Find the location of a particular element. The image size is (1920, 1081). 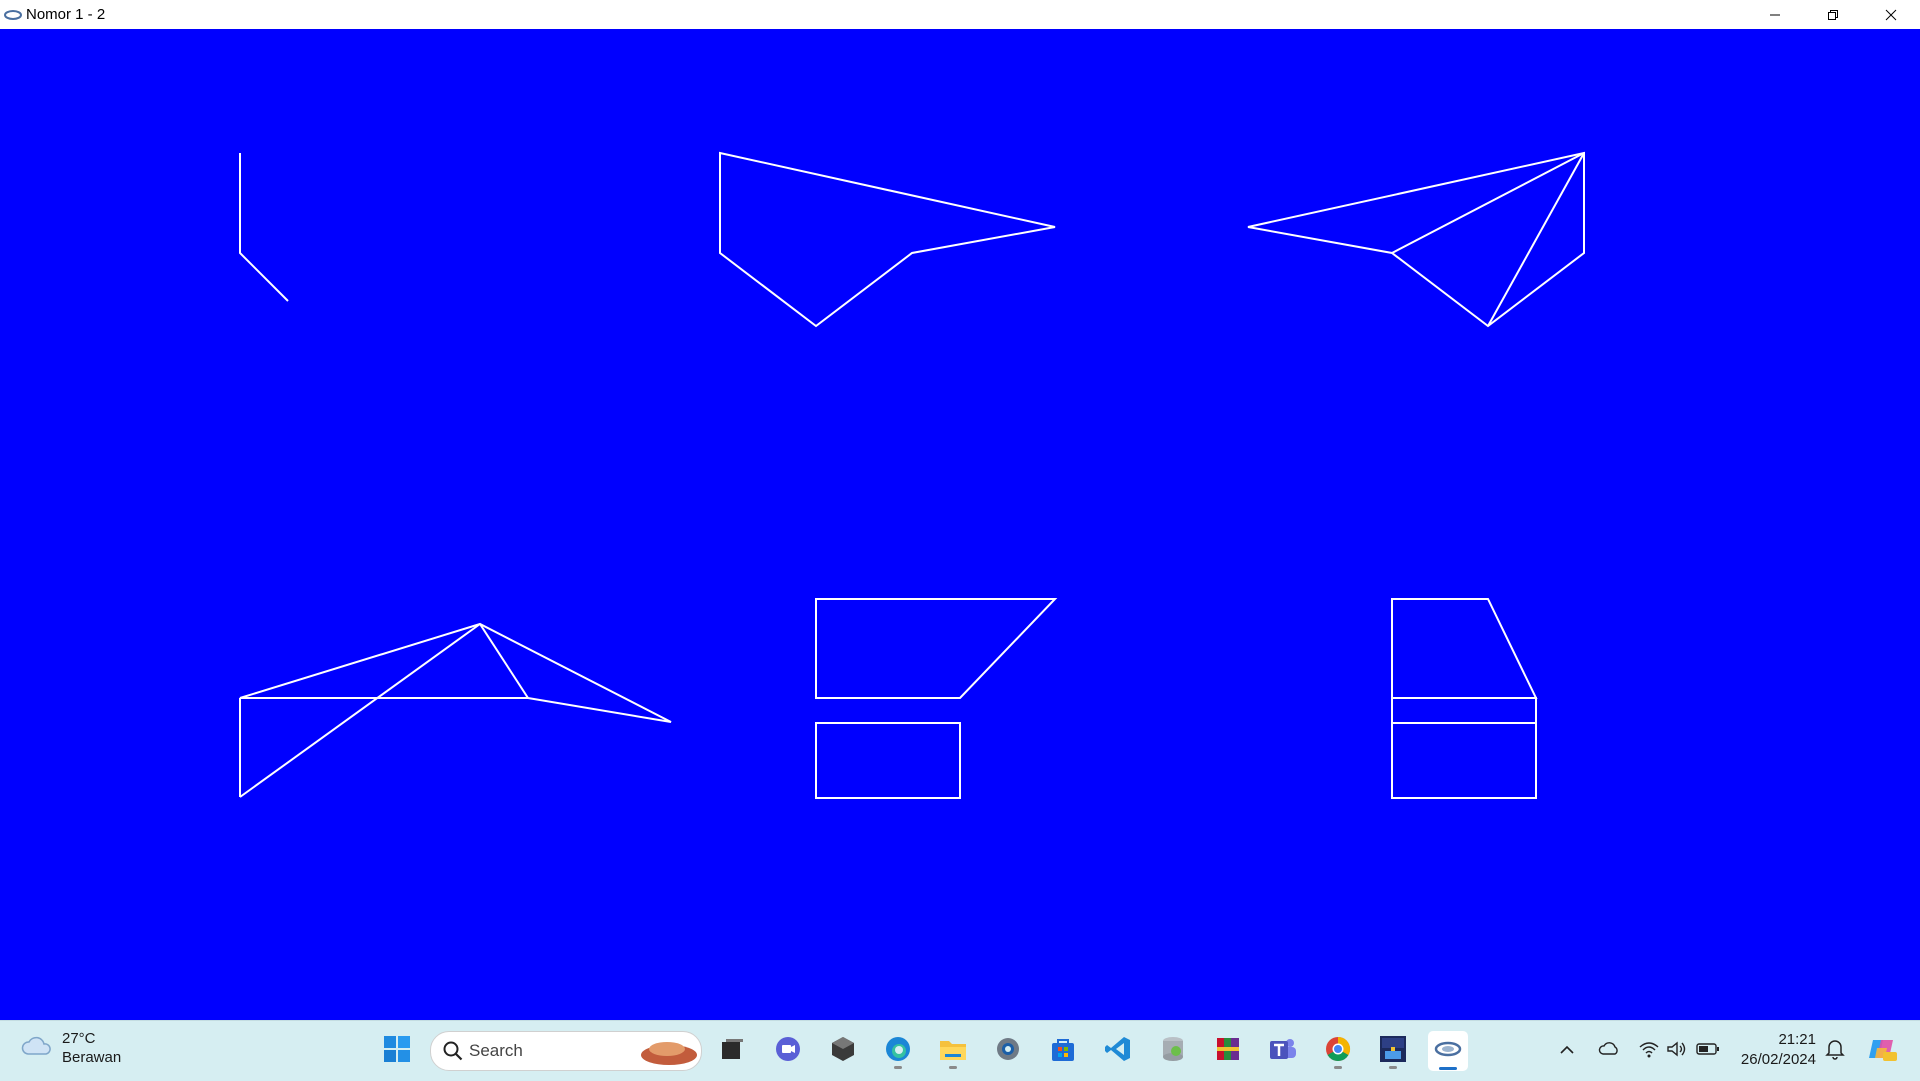

taskbar-meet is located at coordinates (788, 1051).